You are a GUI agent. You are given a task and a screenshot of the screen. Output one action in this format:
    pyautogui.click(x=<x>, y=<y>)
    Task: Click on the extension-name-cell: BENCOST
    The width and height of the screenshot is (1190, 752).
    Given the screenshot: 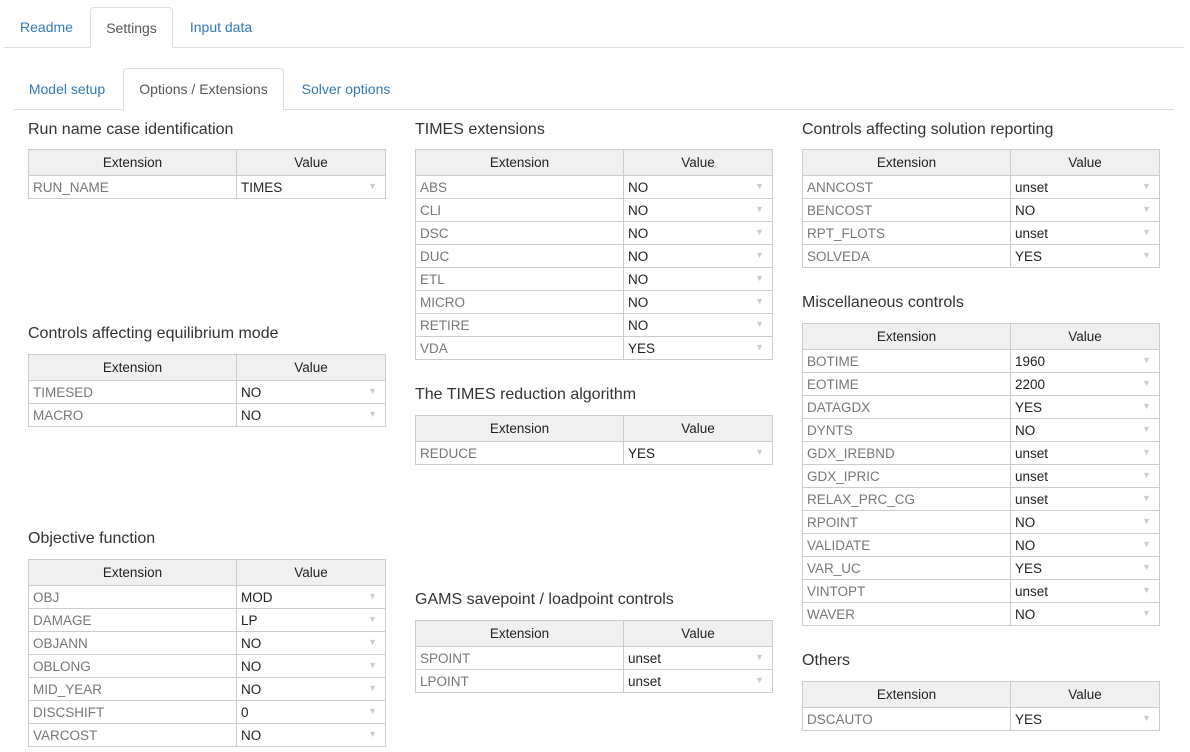 What is the action you would take?
    pyautogui.click(x=906, y=210)
    